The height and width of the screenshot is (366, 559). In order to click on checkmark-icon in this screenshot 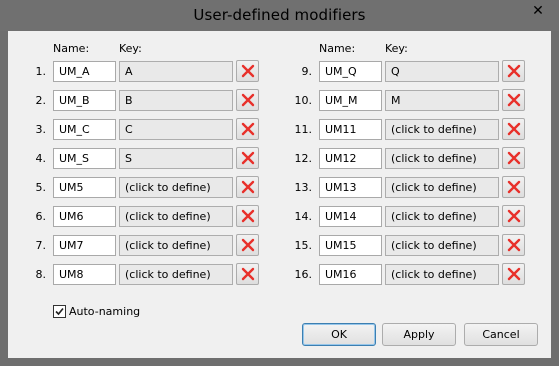, I will do `click(59, 311)`.